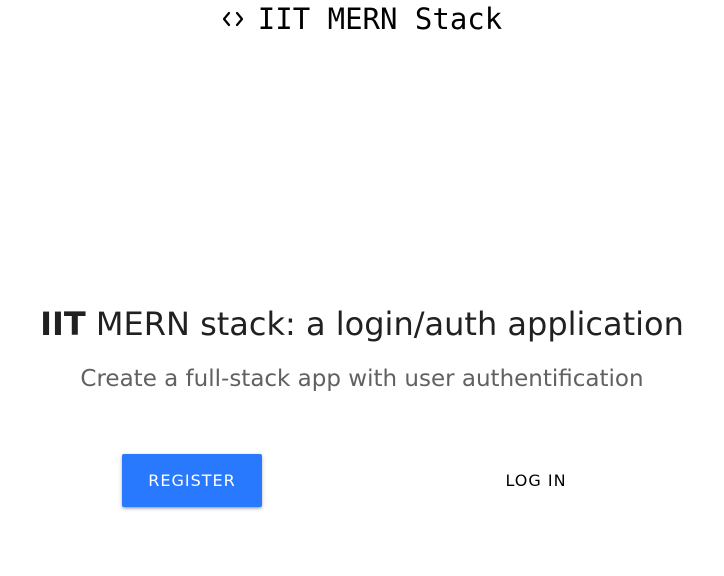 Image resolution: width=724 pixels, height=576 pixels. What do you see at coordinates (192, 480) in the screenshot?
I see `register-button: Register` at bounding box center [192, 480].